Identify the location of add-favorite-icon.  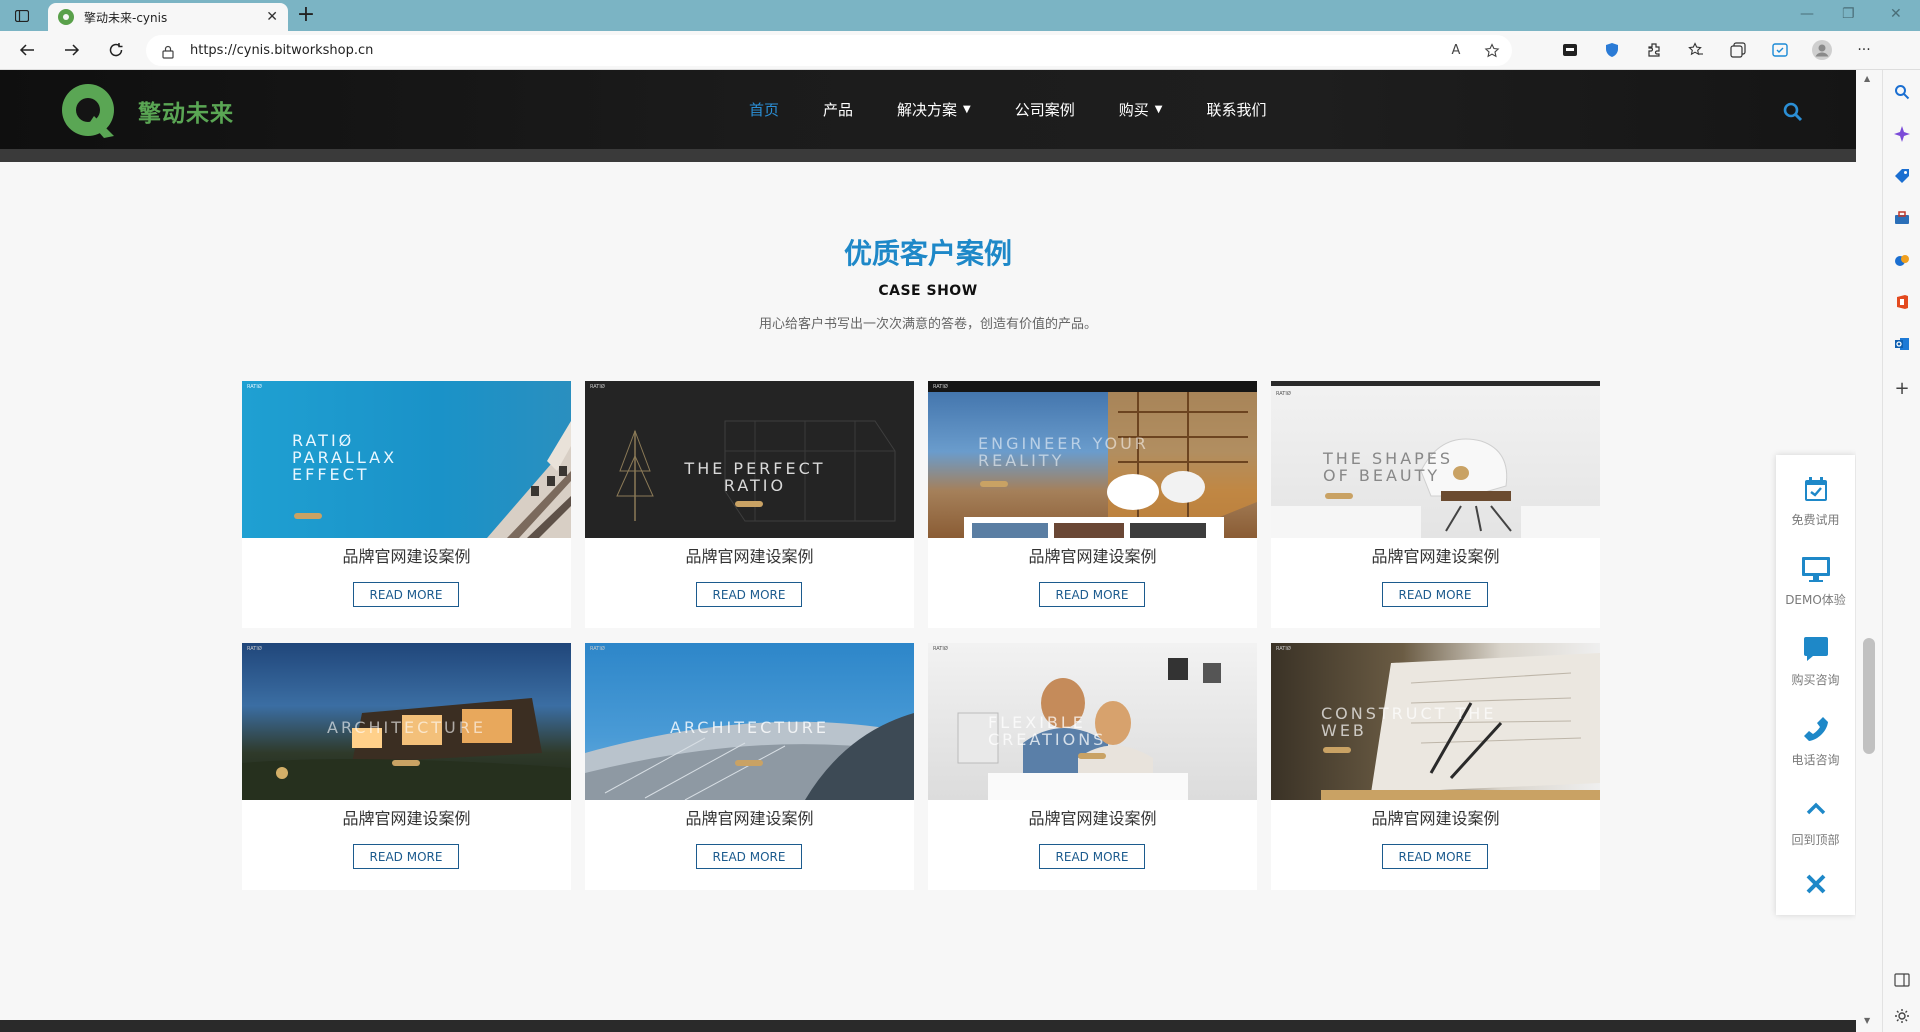
(1492, 51).